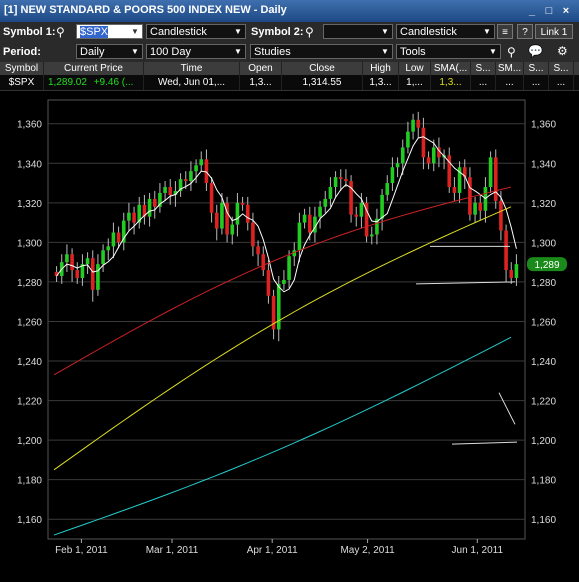 Image resolution: width=579 pixels, height=582 pixels. What do you see at coordinates (322, 68) in the screenshot?
I see `header-close: Close` at bounding box center [322, 68].